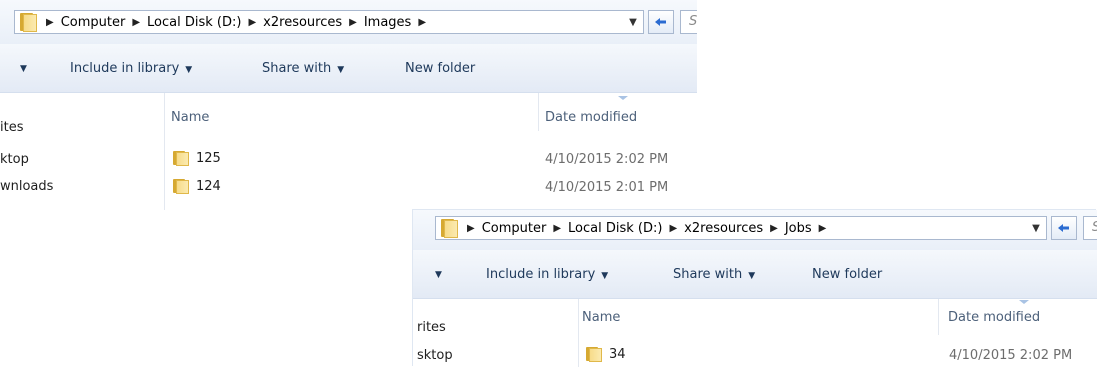  I want to click on list-item: 124, so click(196, 186).